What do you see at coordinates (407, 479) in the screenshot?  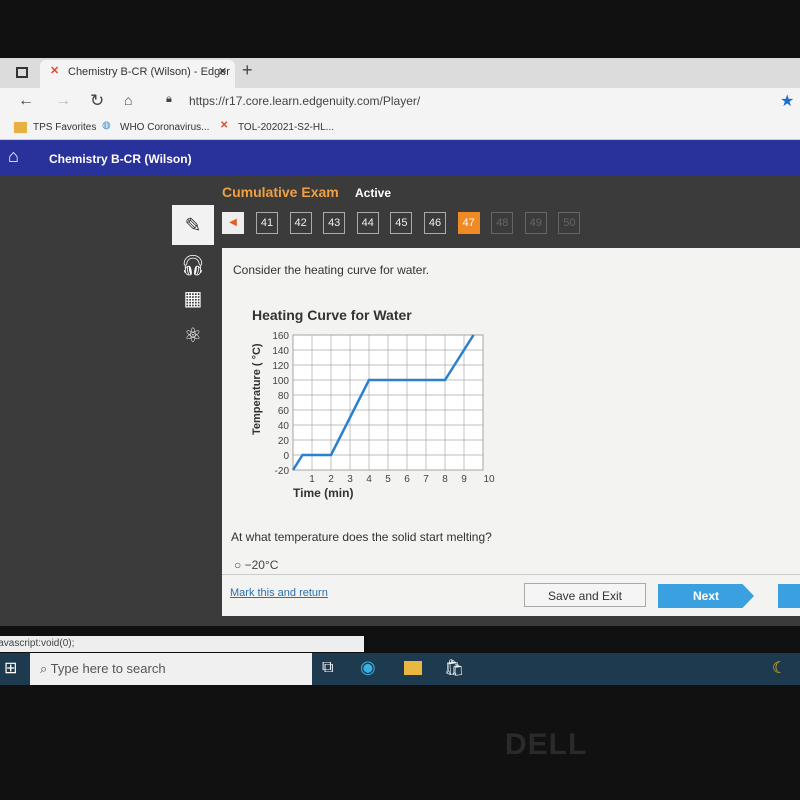 I see `x-tick-label: 6` at bounding box center [407, 479].